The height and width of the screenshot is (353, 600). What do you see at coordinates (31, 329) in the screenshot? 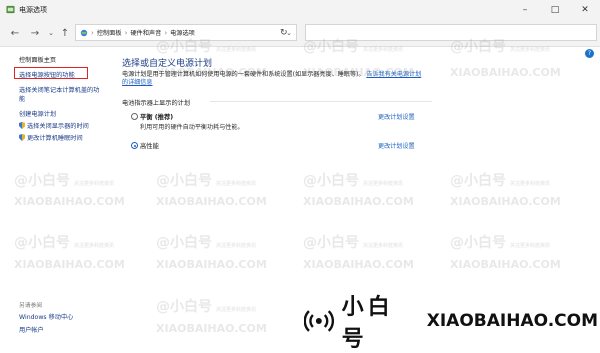
I see `see-also-user-accounts: 用户帐户` at bounding box center [31, 329].